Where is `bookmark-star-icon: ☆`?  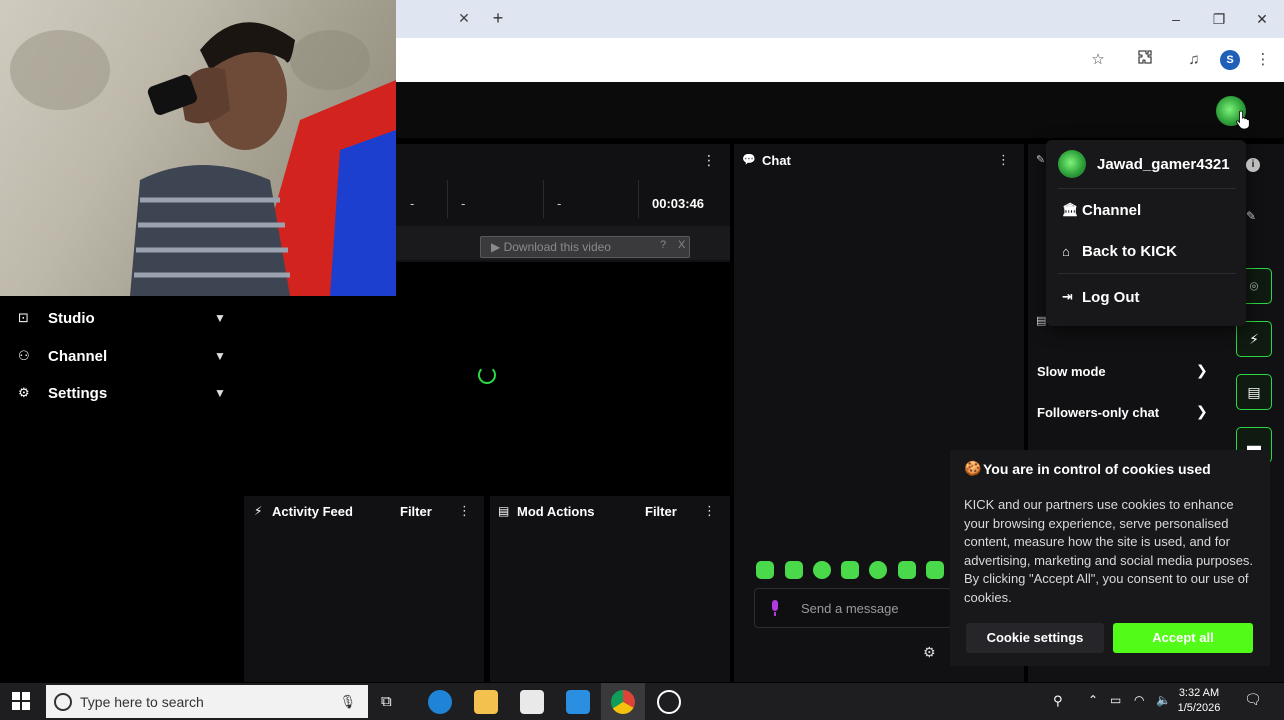
bookmark-star-icon: ☆ is located at coordinates (1098, 60).